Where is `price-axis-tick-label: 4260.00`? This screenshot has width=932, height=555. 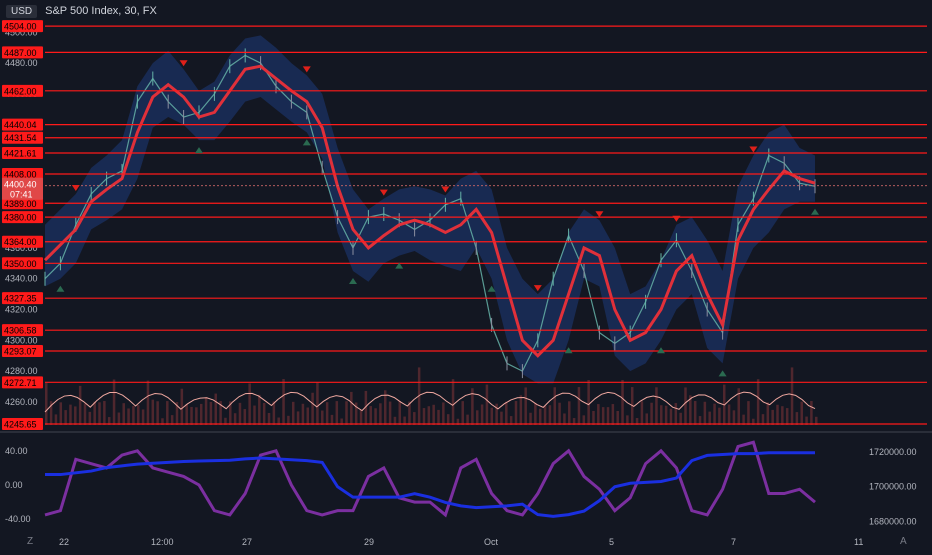 price-axis-tick-label: 4260.00 is located at coordinates (21, 402).